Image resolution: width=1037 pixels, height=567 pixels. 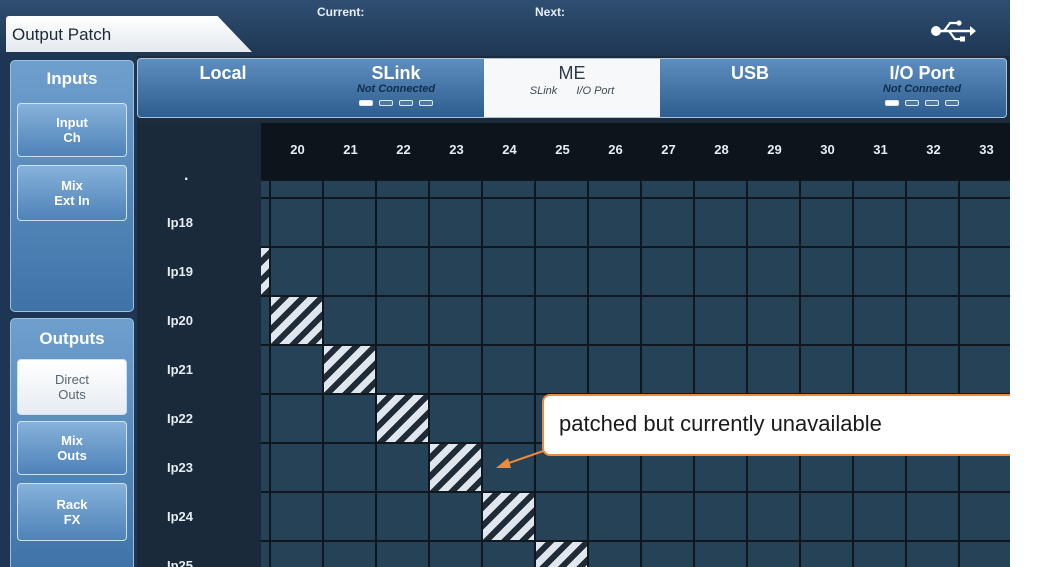 What do you see at coordinates (72, 130) in the screenshot?
I see `input-ch-button: Input Ch` at bounding box center [72, 130].